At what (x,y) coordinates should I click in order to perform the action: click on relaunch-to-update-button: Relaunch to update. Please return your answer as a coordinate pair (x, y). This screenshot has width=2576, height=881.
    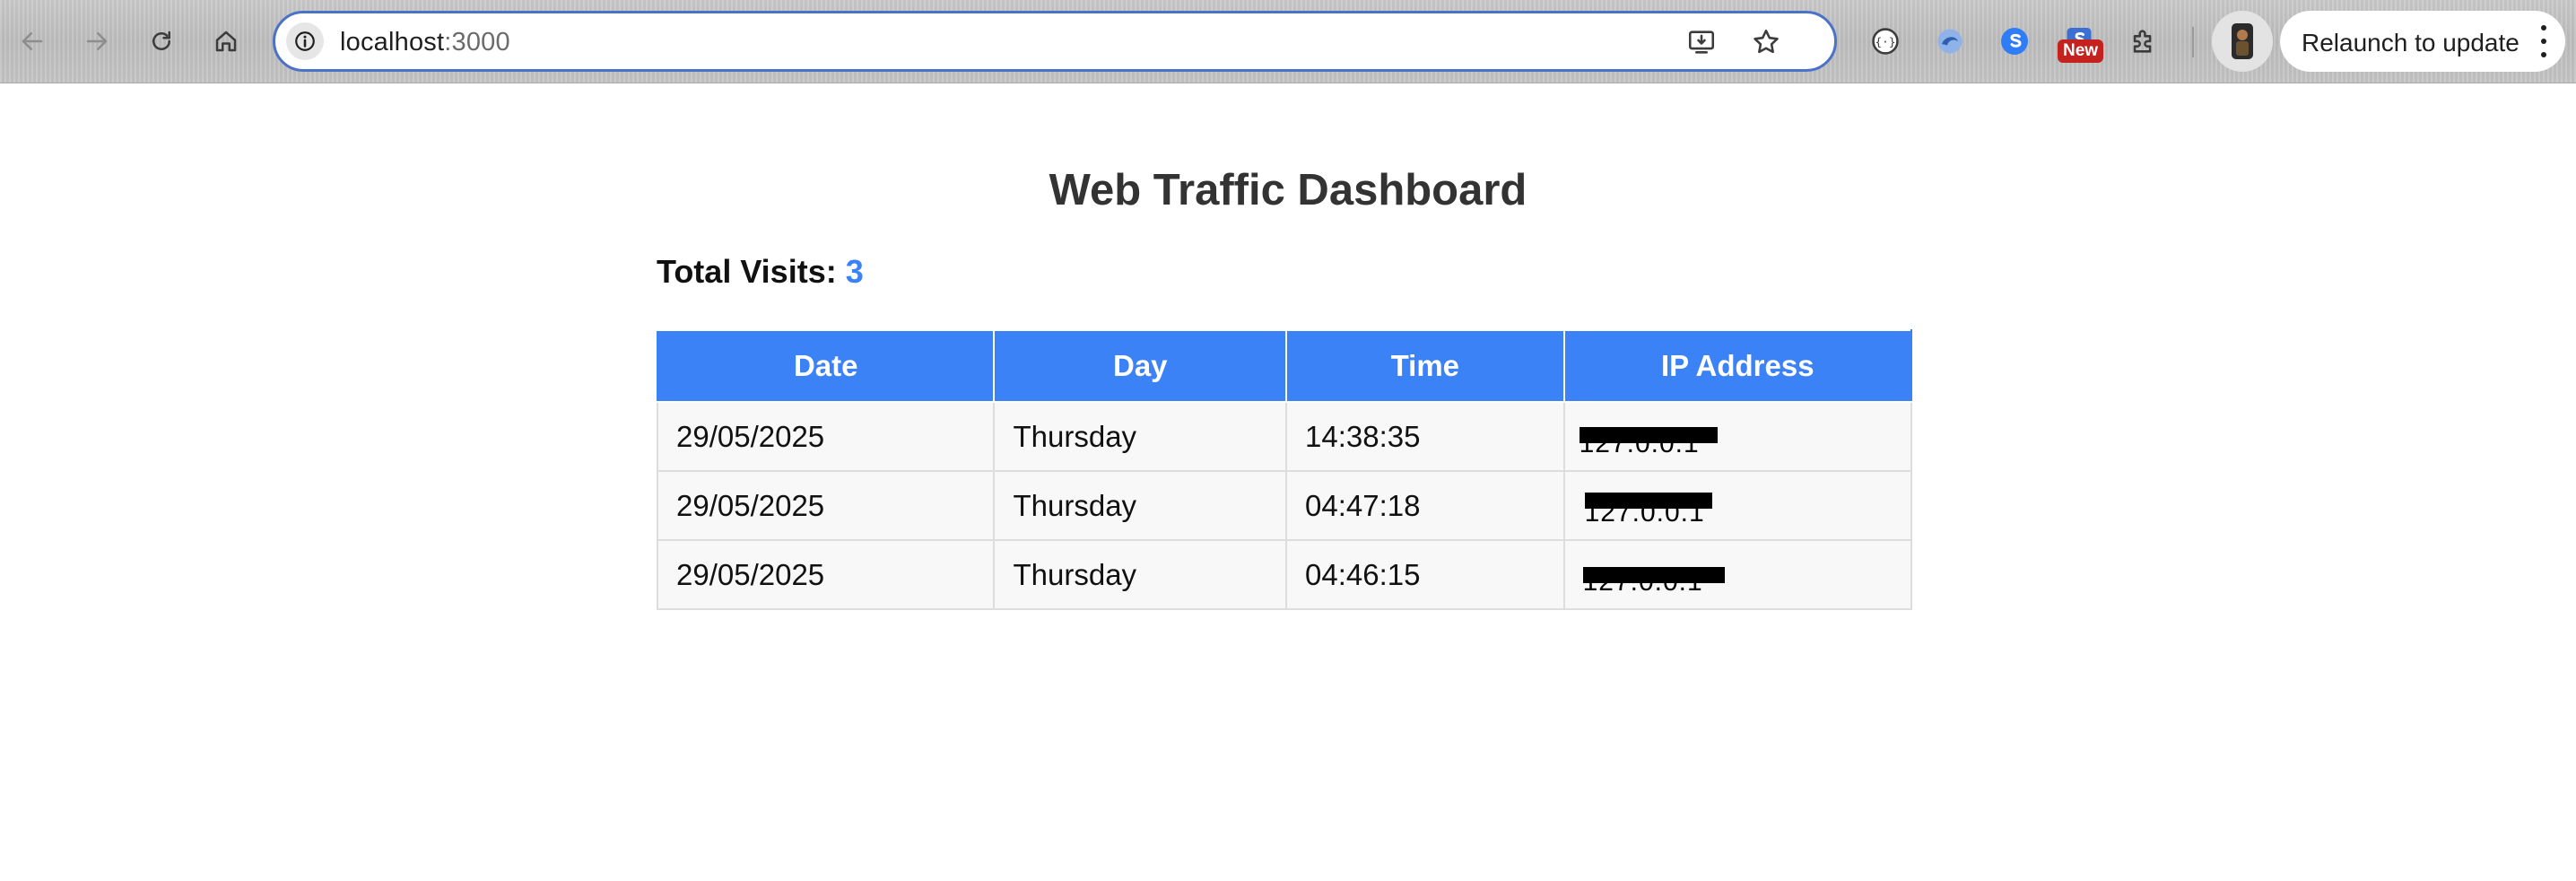
    Looking at the image, I should click on (2422, 41).